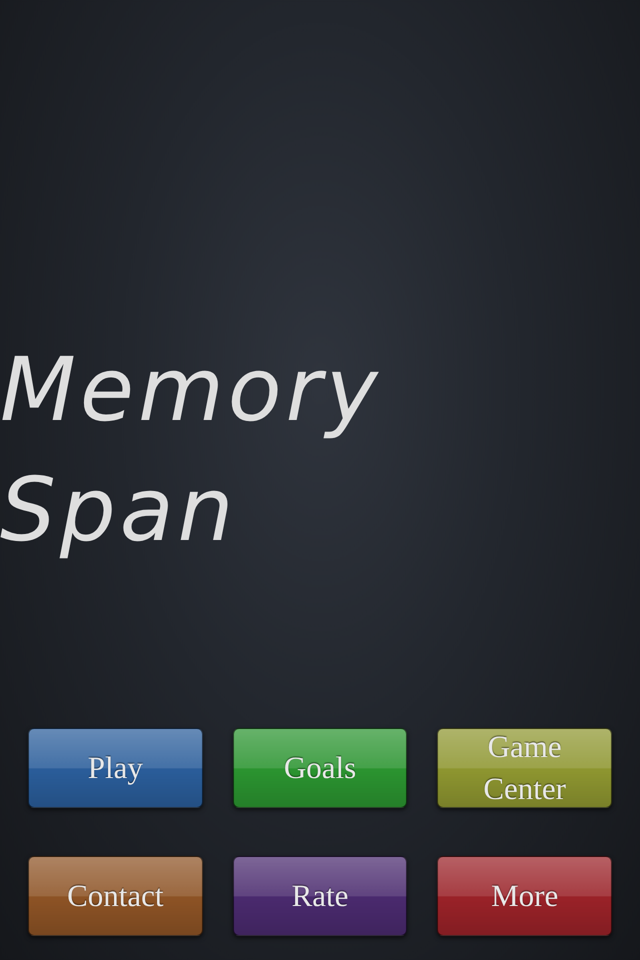  What do you see at coordinates (320, 768) in the screenshot?
I see `menu-button: Goals` at bounding box center [320, 768].